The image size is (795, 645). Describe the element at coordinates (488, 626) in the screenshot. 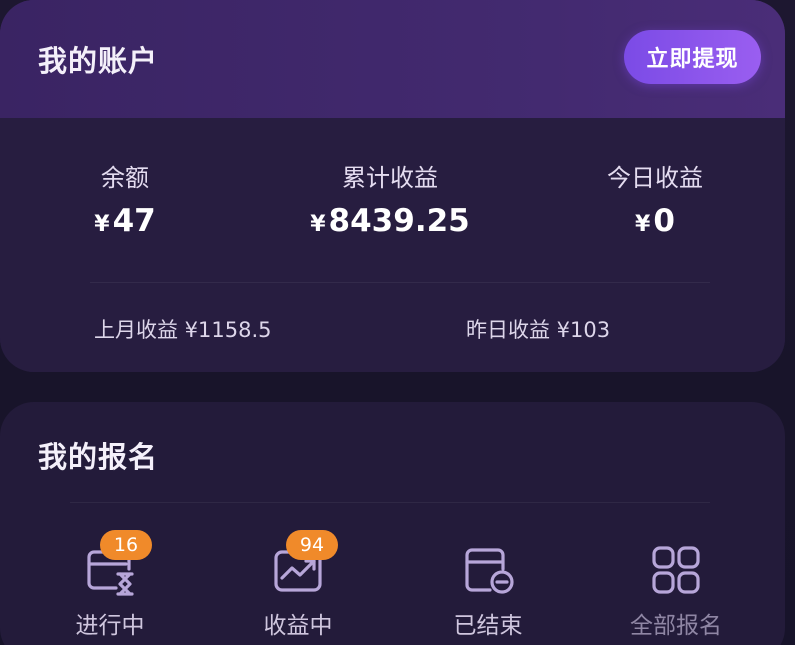

I see `tile-ended-label: 已结束` at that location.